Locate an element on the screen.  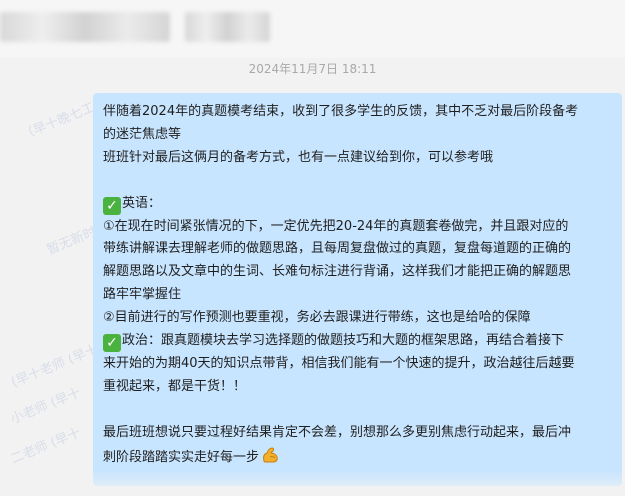
message-line: 带练讲解课去理解老师的做题思路，且每周复盘做过的真题，复盘每道题的正确的 is located at coordinates (337, 249).